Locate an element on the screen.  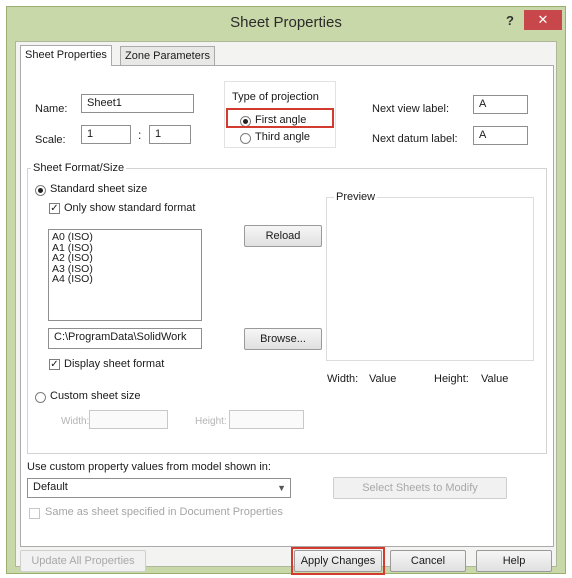
next-view-label: Next view label: is located at coordinates (411, 109).